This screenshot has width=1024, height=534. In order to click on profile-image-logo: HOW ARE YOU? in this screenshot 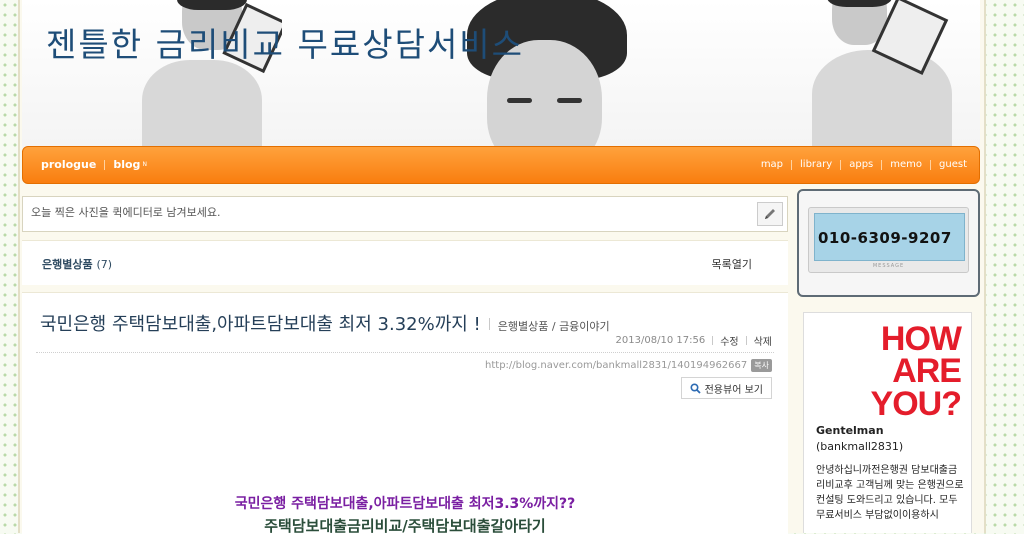, I will do `click(916, 371)`.